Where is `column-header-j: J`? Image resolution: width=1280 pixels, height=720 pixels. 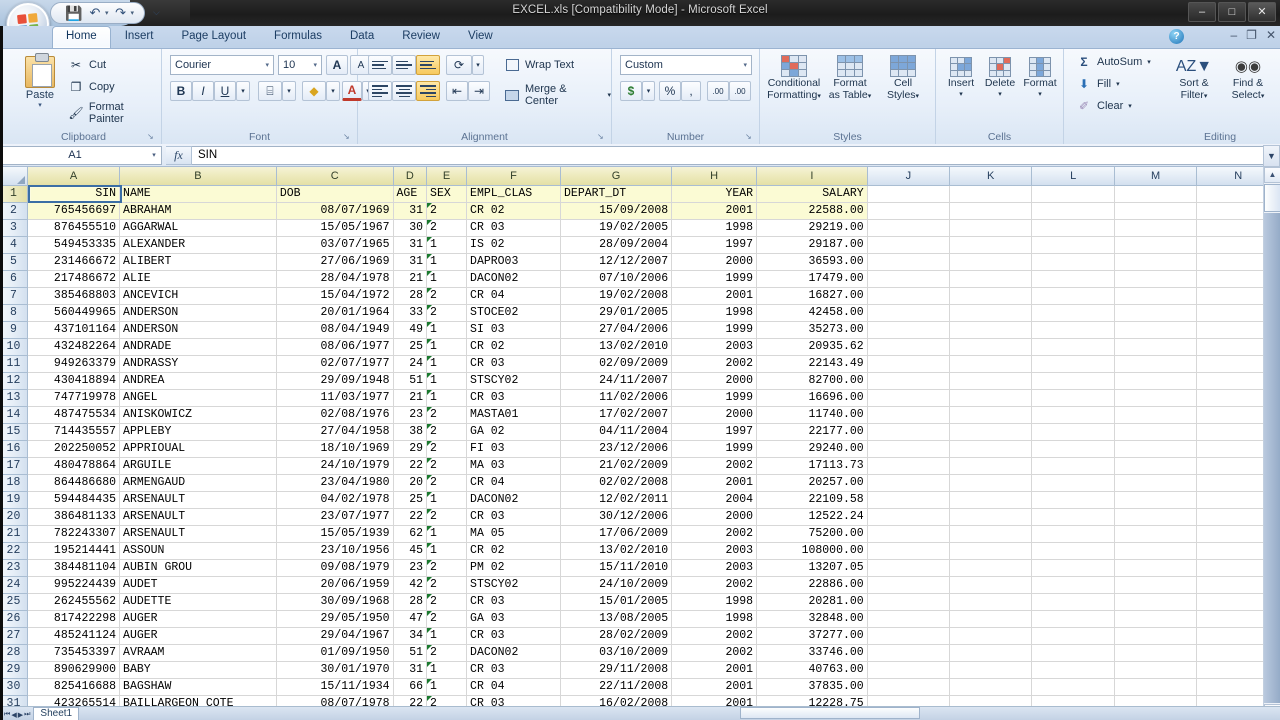
column-header-j: J is located at coordinates (909, 176).